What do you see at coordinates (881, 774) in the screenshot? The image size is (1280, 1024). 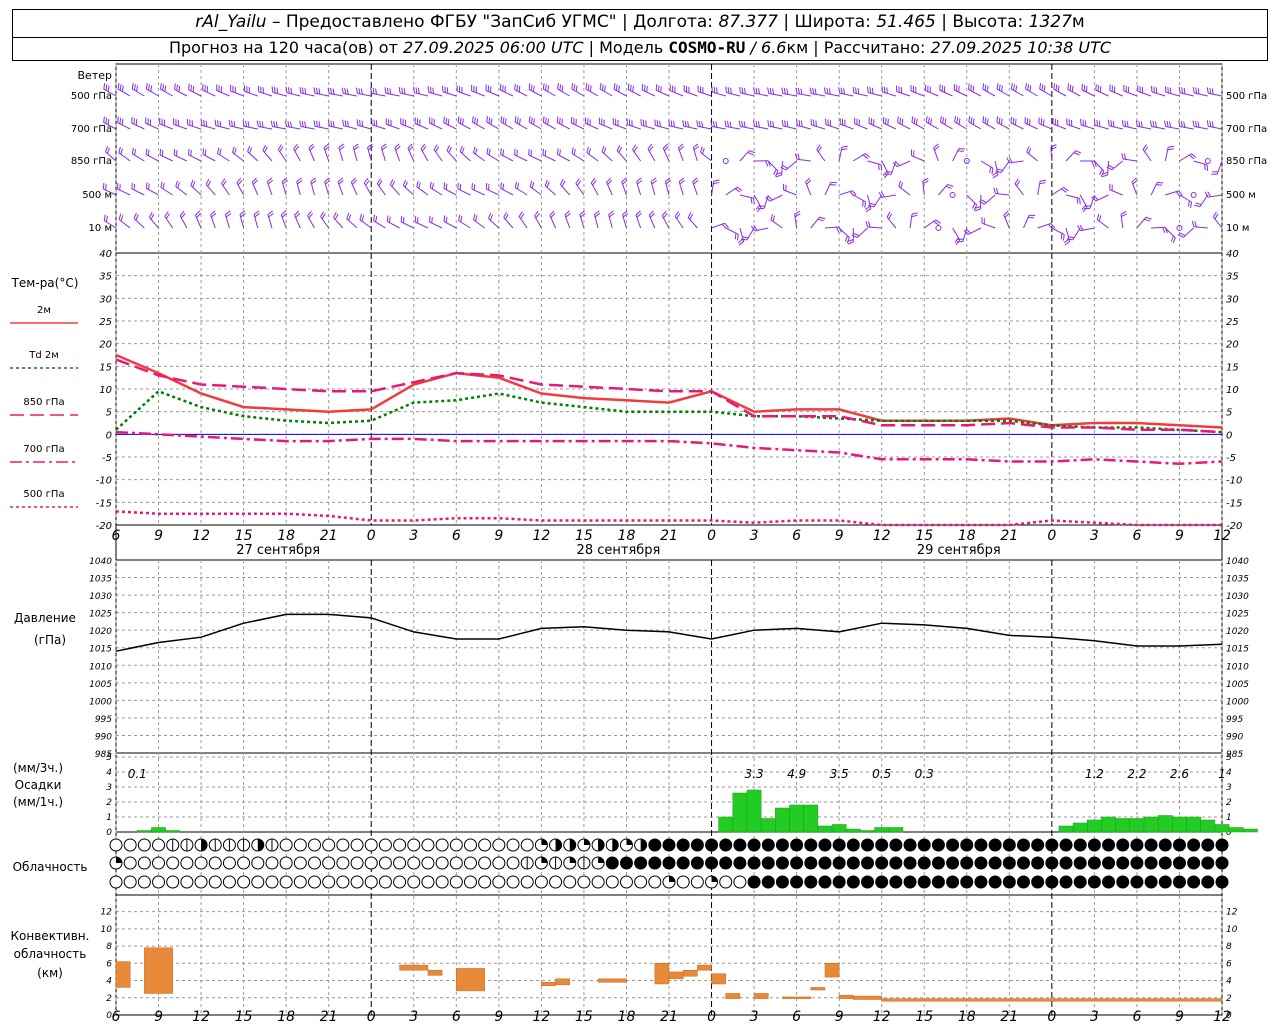 I see `precip-total-label: 0.5` at bounding box center [881, 774].